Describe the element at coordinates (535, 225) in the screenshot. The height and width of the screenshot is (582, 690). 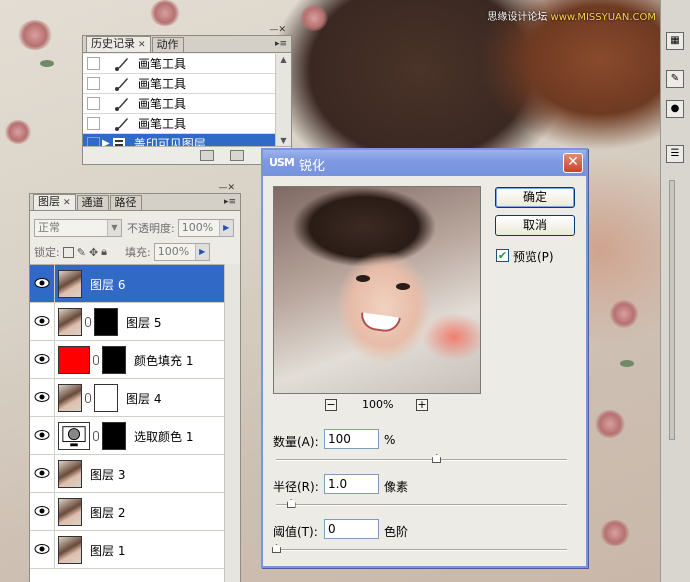
I see `cancel-button: 取消` at that location.